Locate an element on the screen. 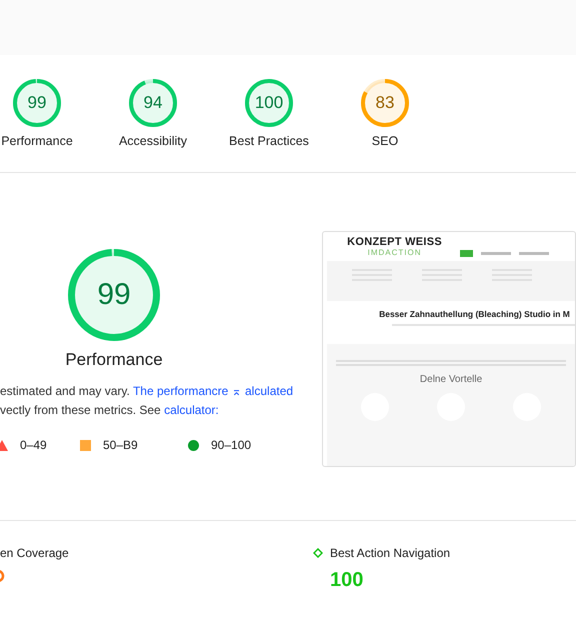  calculator-link: calculator: is located at coordinates (191, 410).